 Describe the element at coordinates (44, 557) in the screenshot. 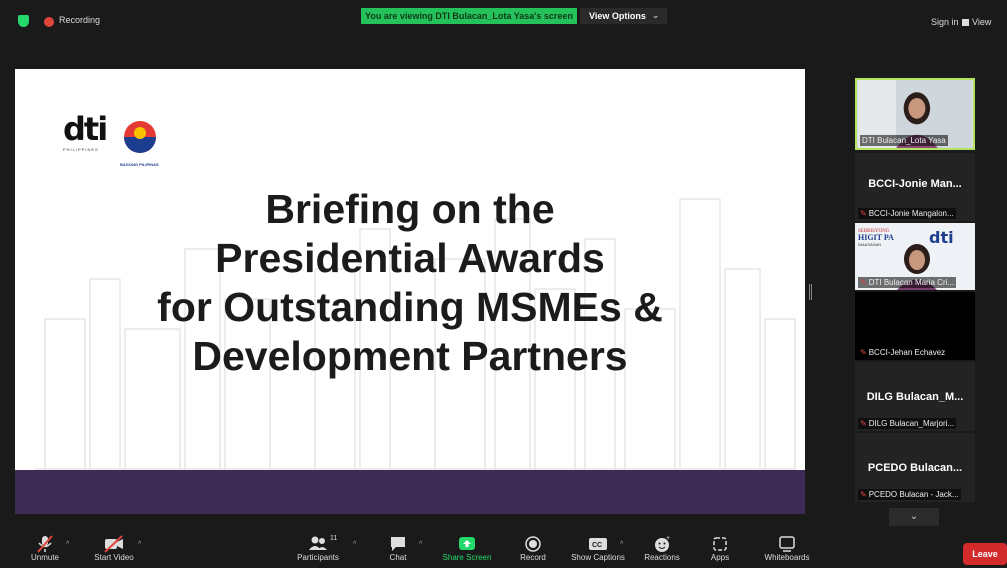

I see `unmute-label: Unmute` at that location.